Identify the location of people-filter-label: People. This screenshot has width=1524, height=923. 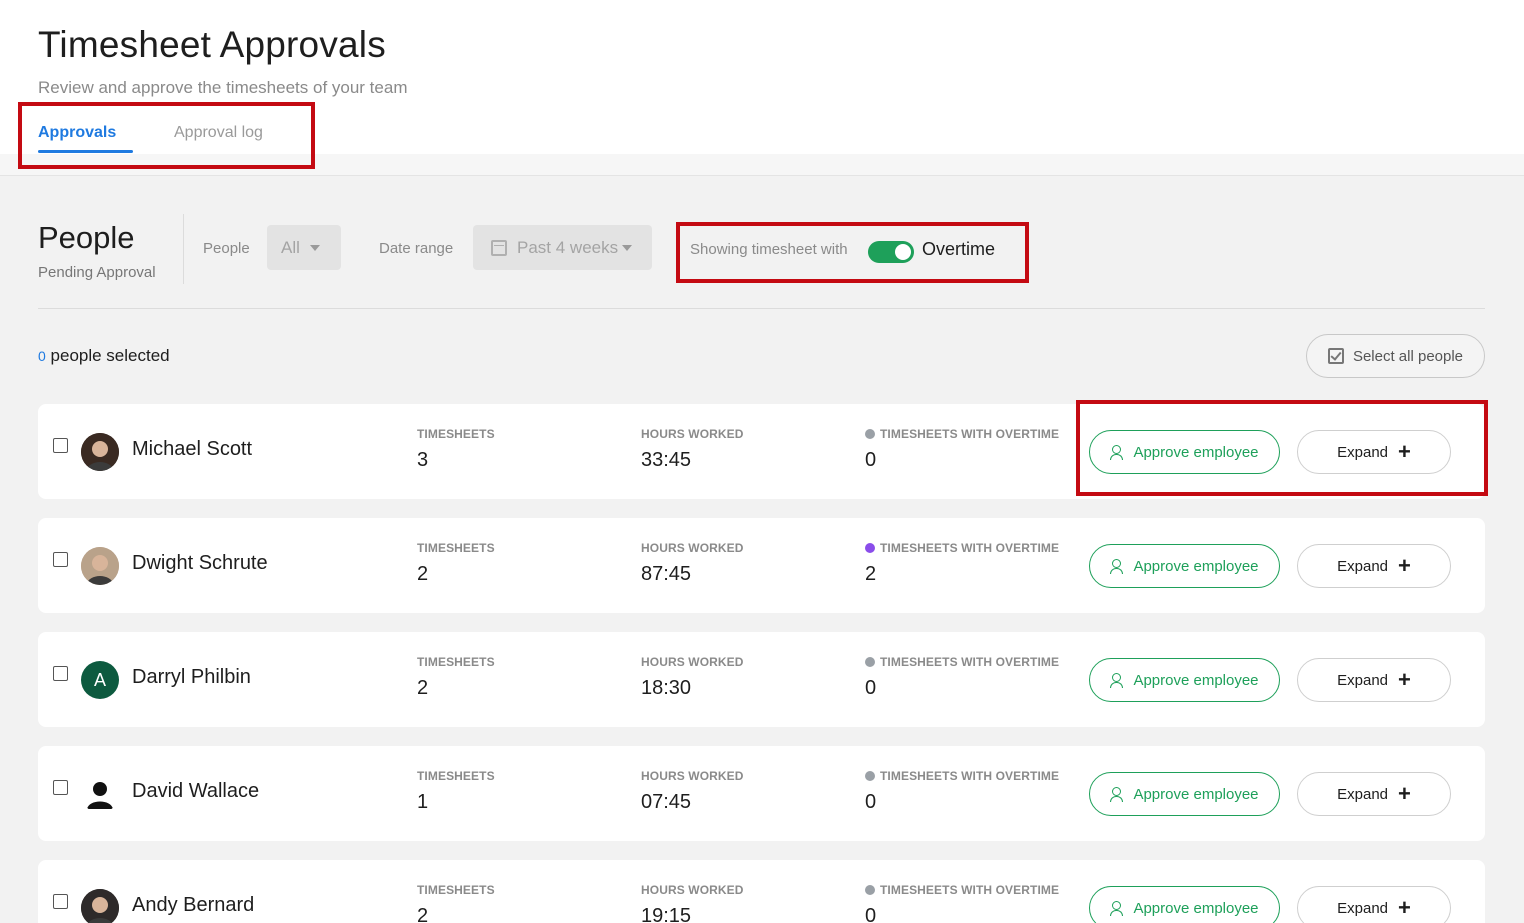
(226, 248).